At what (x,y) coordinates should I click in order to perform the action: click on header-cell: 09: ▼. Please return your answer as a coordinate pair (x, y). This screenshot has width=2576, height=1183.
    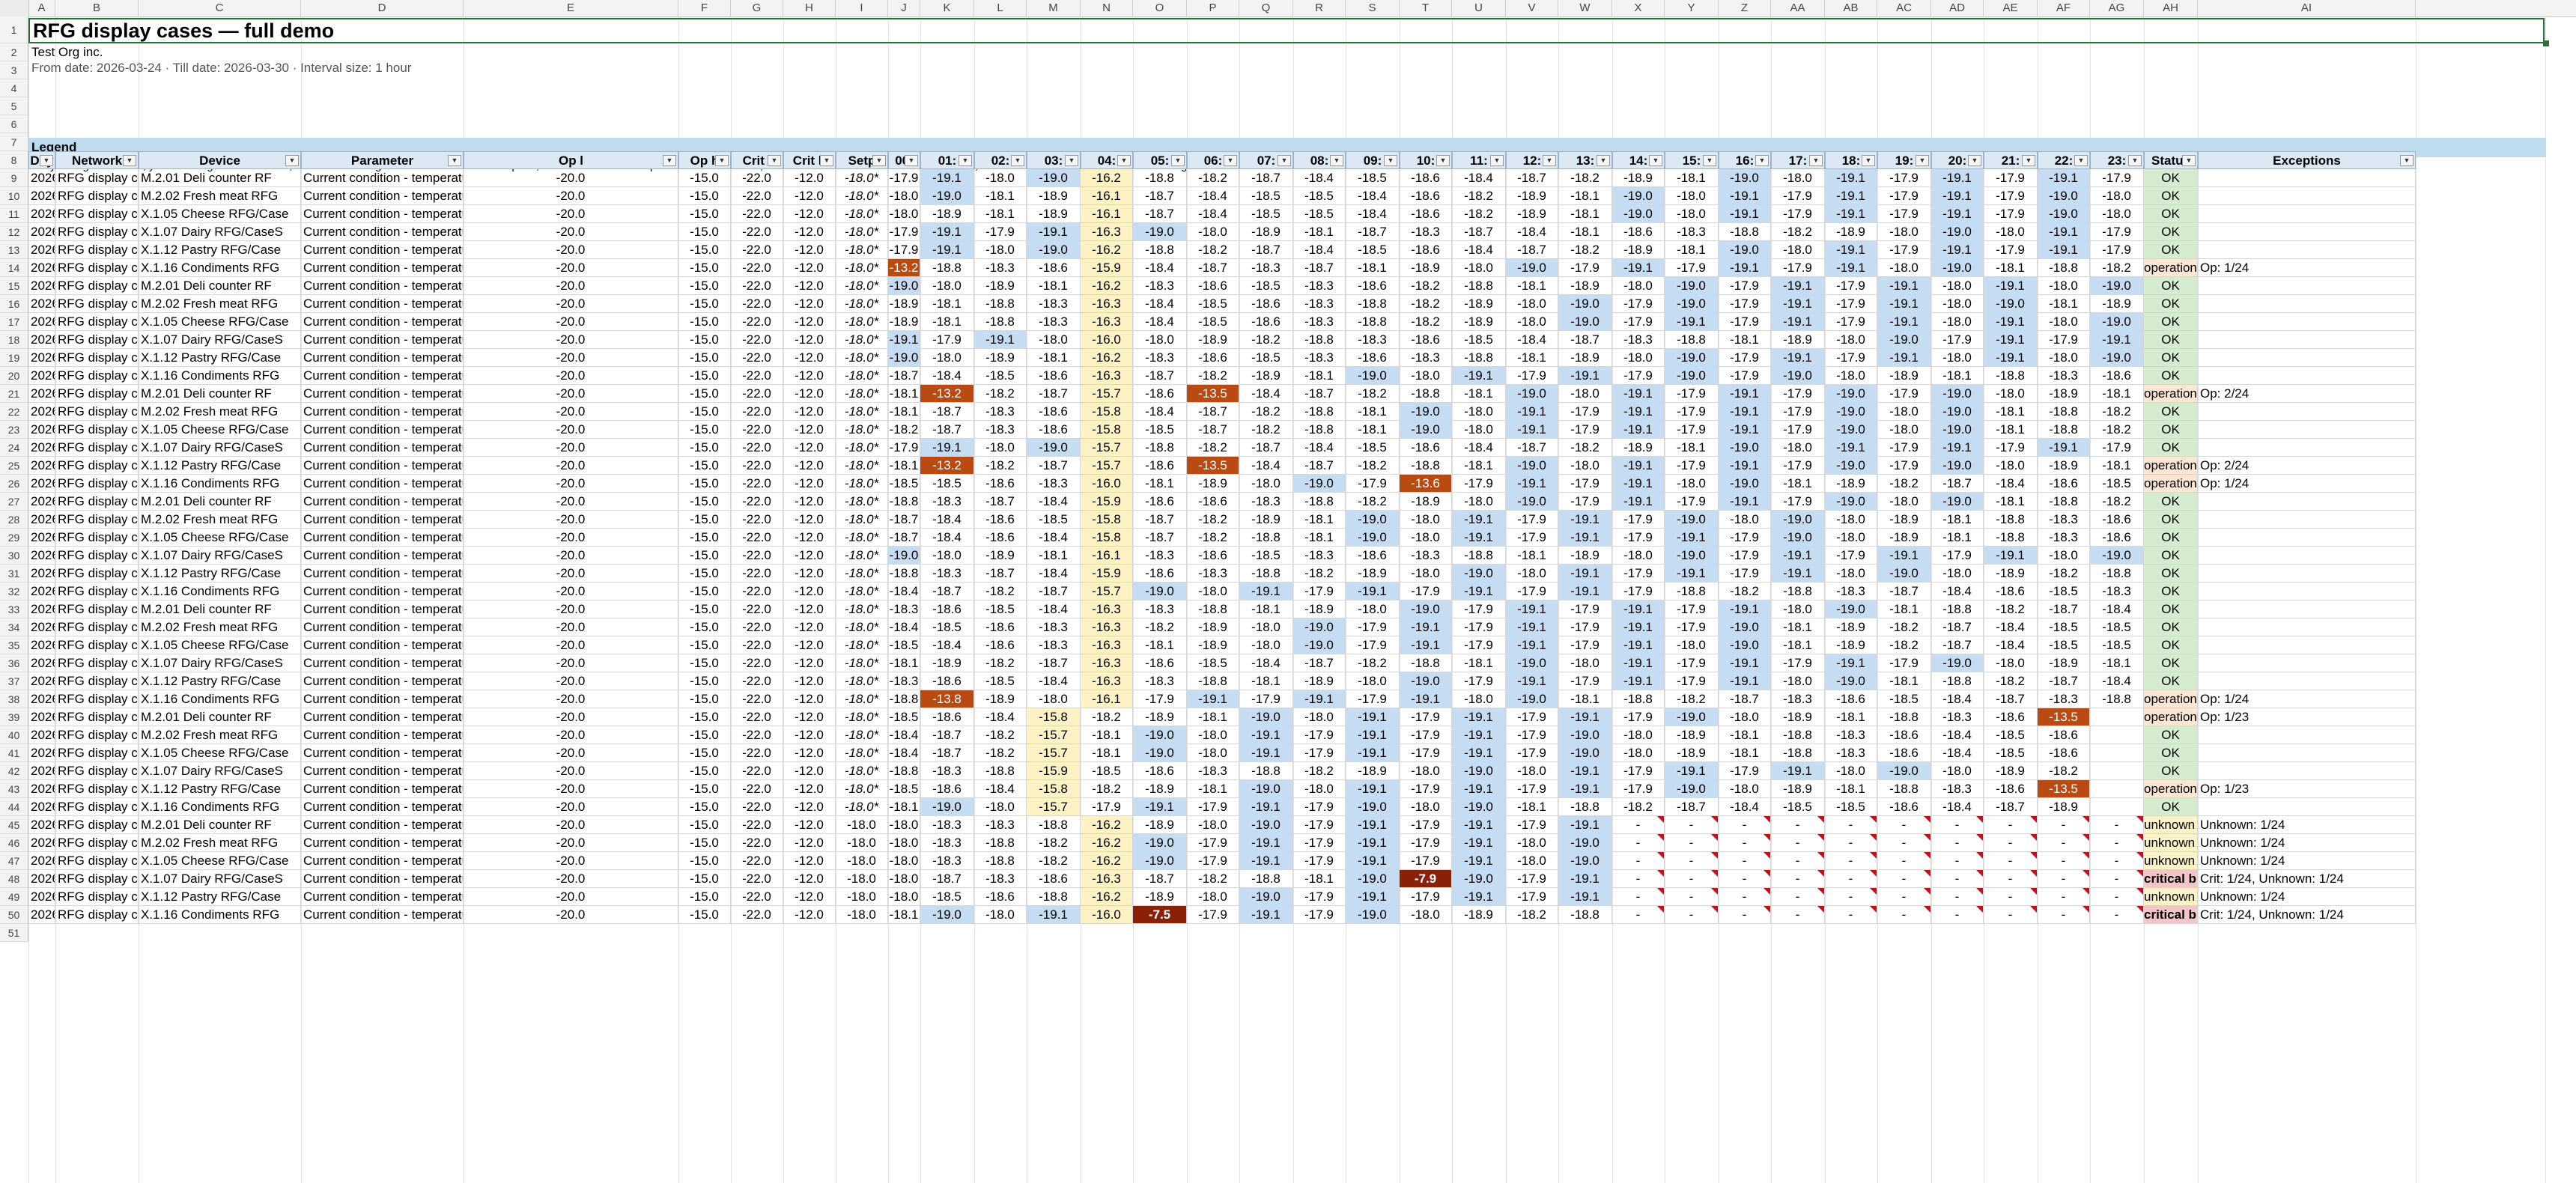
    Looking at the image, I should click on (1373, 160).